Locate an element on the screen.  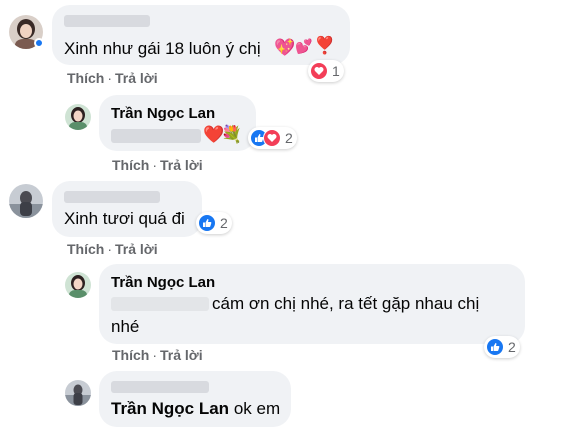
emoji-bouquet: 💐 is located at coordinates (232, 134).